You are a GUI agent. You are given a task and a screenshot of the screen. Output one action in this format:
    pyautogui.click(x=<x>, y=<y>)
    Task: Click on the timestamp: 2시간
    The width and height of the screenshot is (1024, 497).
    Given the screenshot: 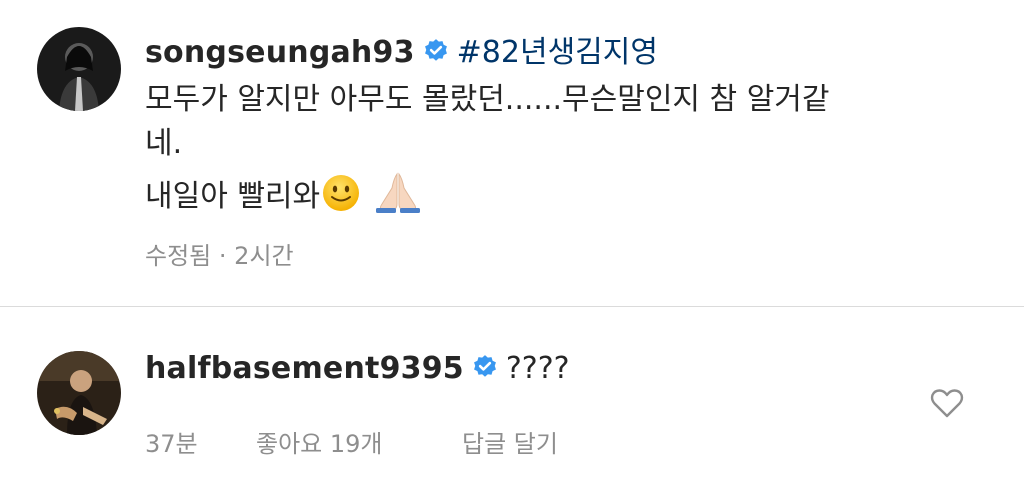 What is the action you would take?
    pyautogui.click(x=264, y=256)
    